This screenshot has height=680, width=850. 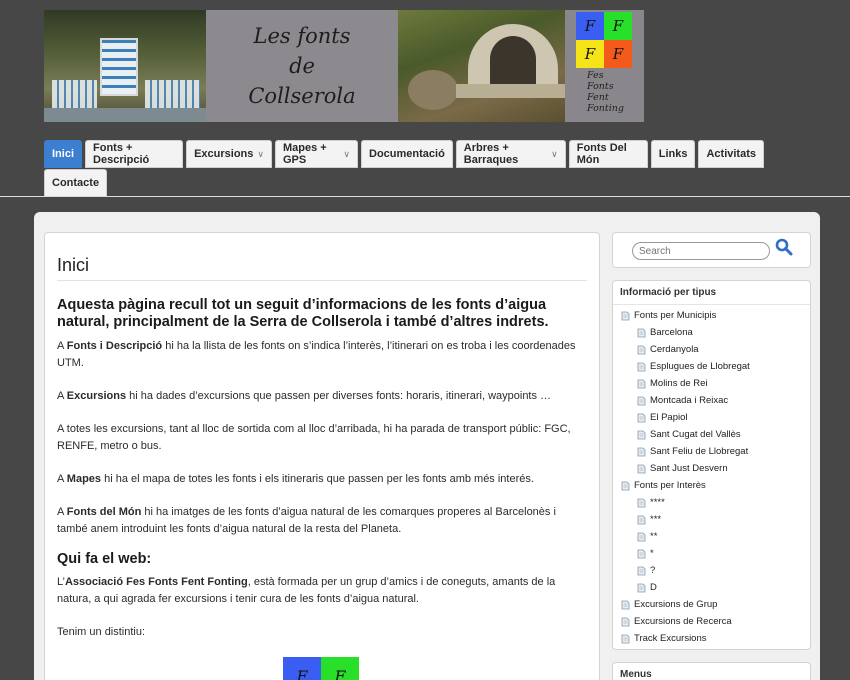 I want to click on category-item: *, so click(x=715, y=553).